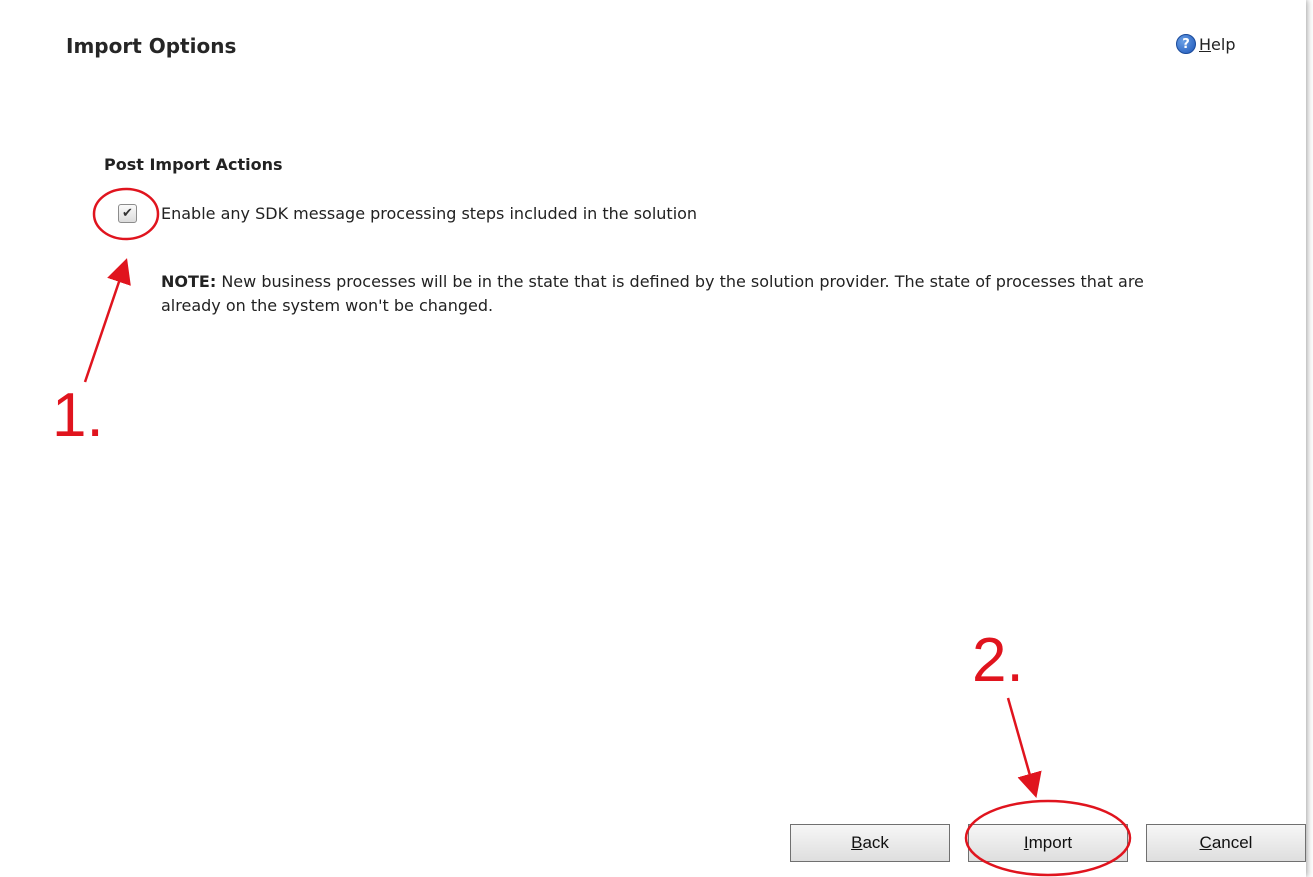 The height and width of the screenshot is (877, 1313). I want to click on import-label-rest: mport, so click(1050, 842).